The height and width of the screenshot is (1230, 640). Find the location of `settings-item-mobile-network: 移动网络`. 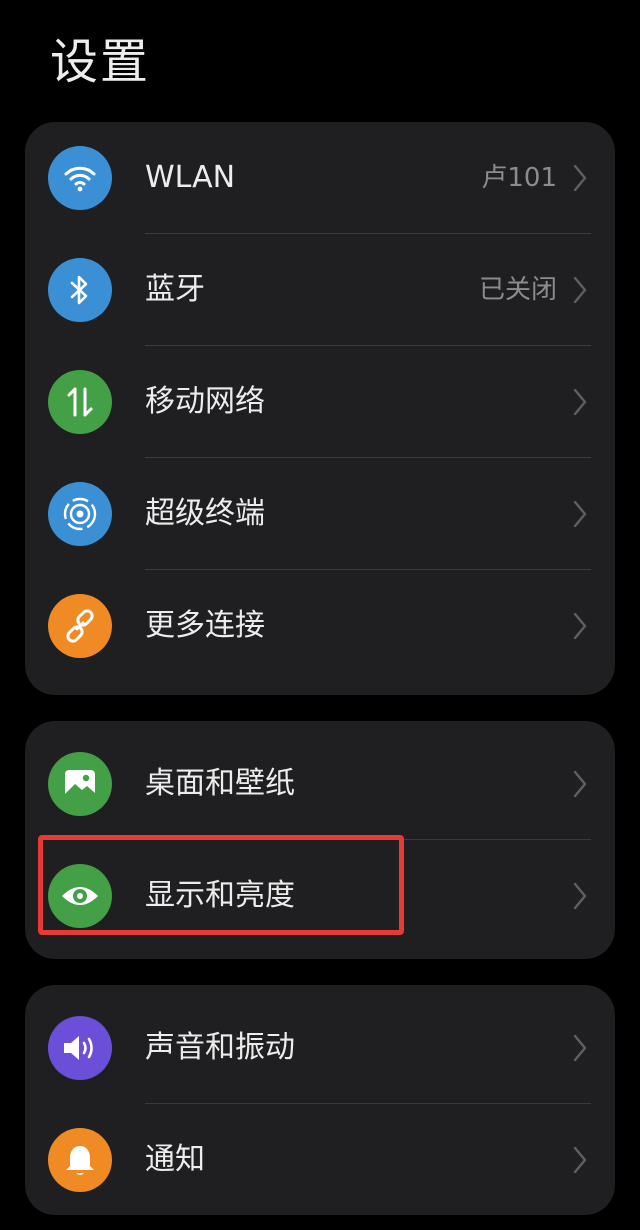

settings-item-mobile-network: 移动网络 is located at coordinates (320, 402).